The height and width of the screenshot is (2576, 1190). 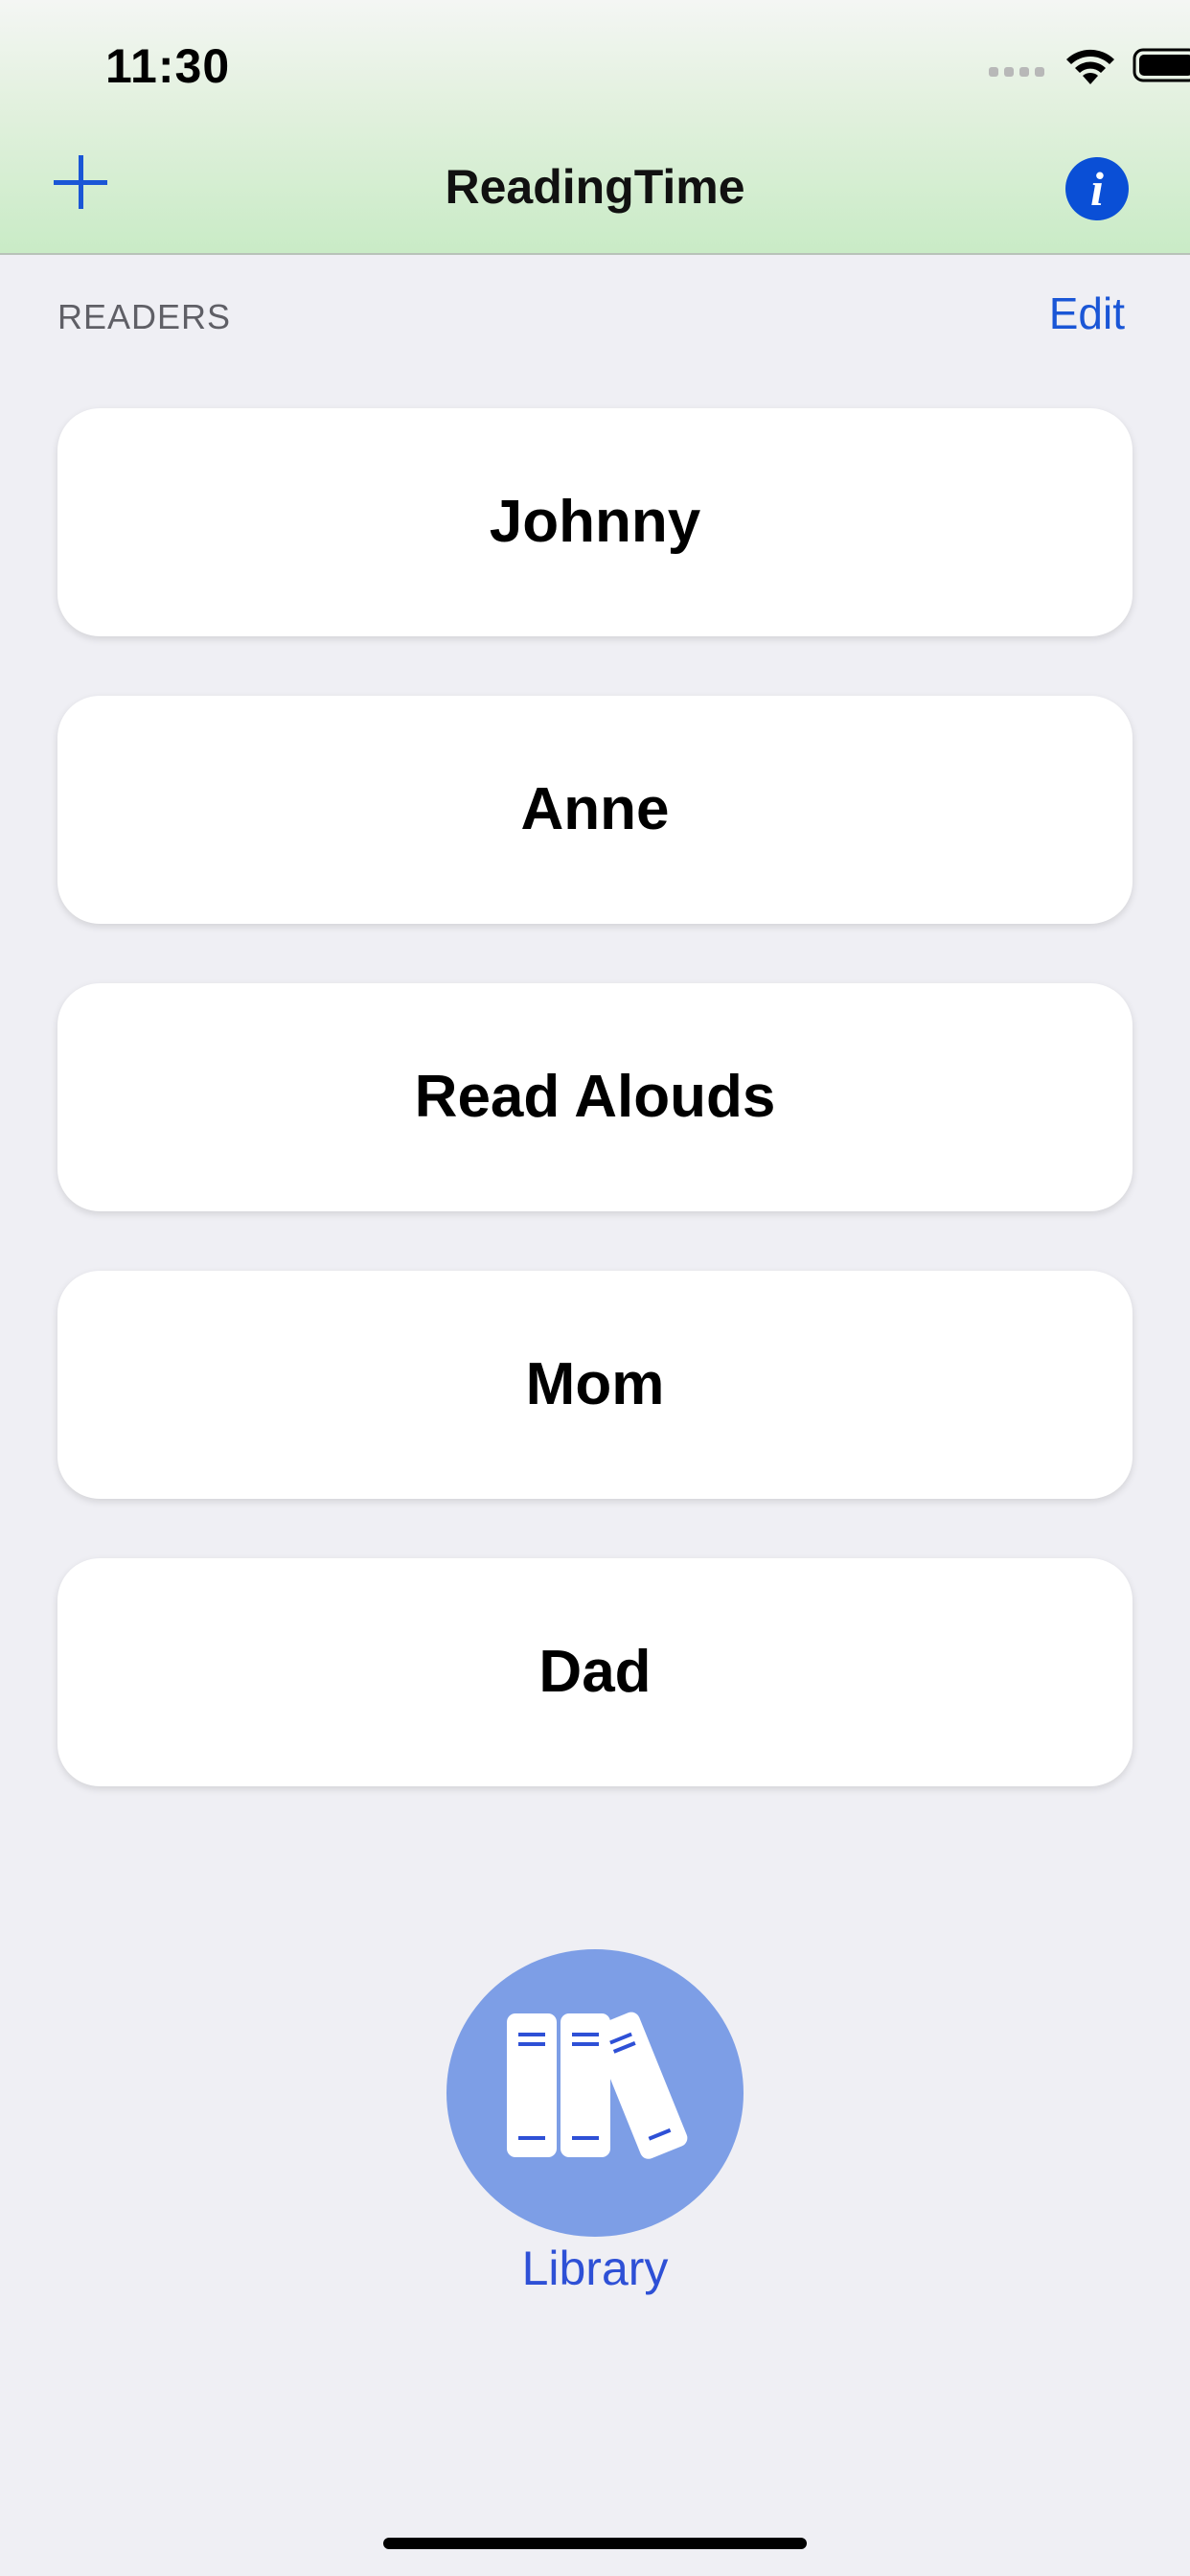 What do you see at coordinates (598, 2085) in the screenshot?
I see `books-icon` at bounding box center [598, 2085].